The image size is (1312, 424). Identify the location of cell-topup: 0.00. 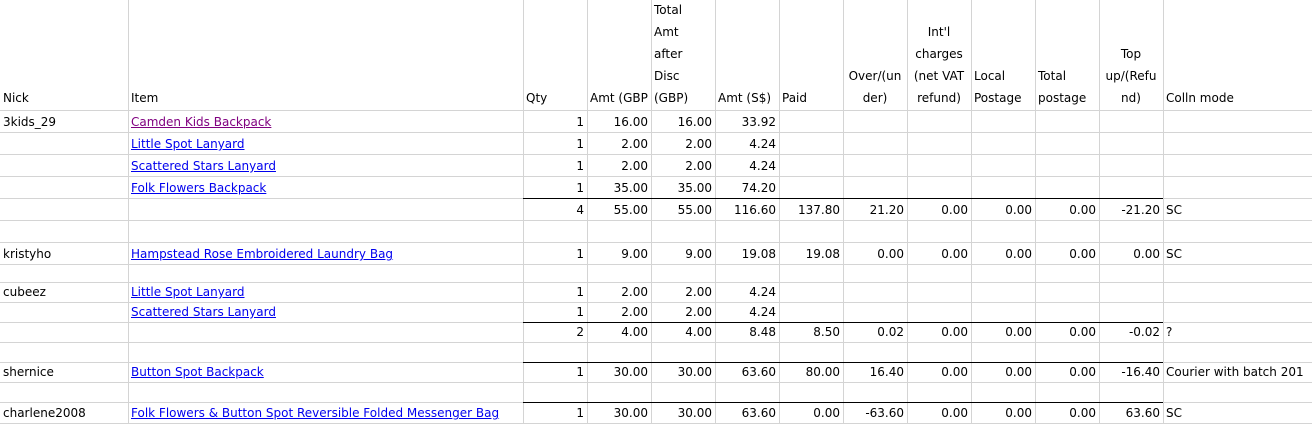
(1131, 254).